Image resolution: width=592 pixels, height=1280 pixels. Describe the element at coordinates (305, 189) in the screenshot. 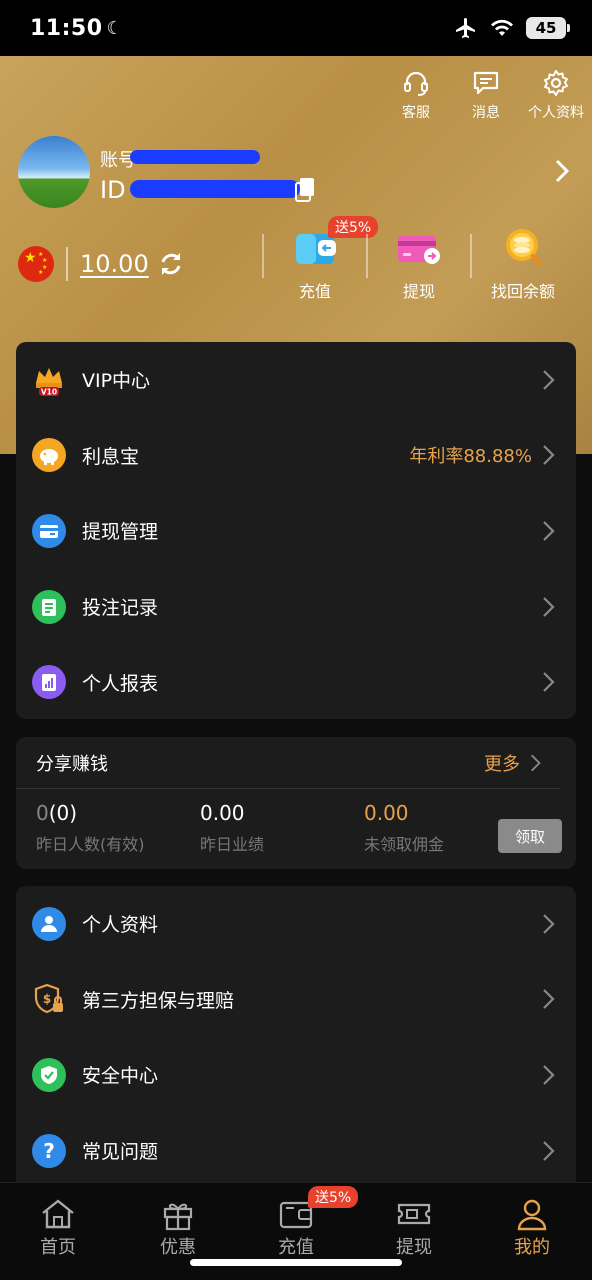

I see `copy-icon` at that location.